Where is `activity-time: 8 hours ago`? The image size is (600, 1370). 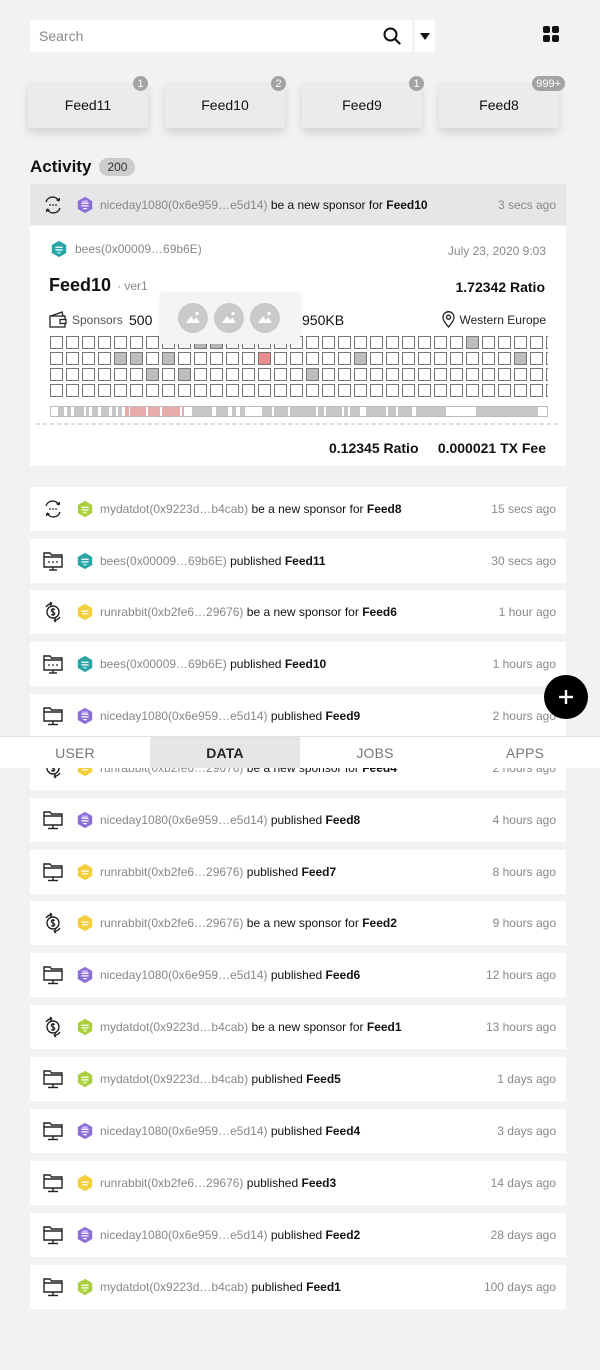 activity-time: 8 hours ago is located at coordinates (524, 872).